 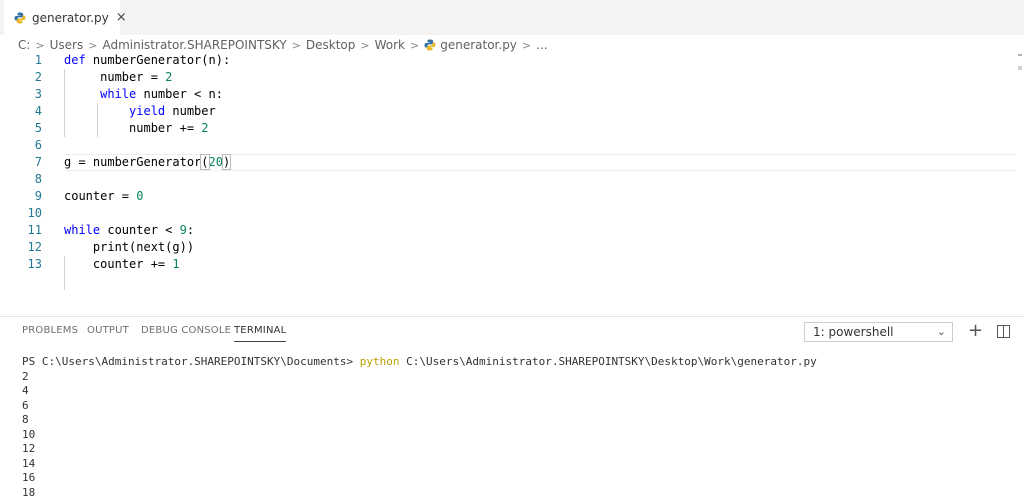 I want to click on breadcrumb-desktop: Desktop, so click(x=331, y=45).